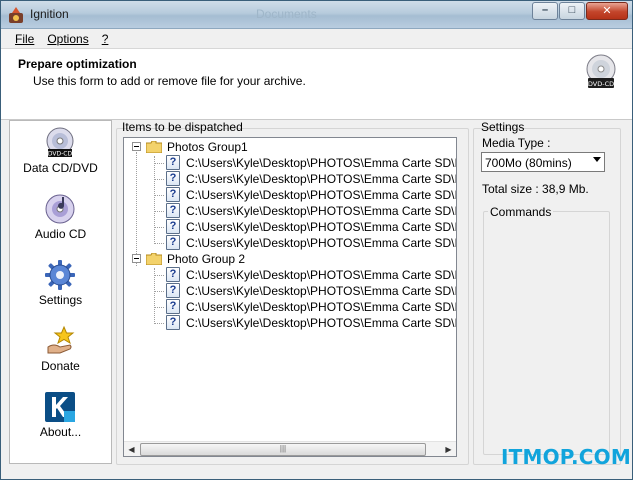 The image size is (633, 480). What do you see at coordinates (60, 300) in the screenshot?
I see `sidebar-item-label: Settings` at bounding box center [60, 300].